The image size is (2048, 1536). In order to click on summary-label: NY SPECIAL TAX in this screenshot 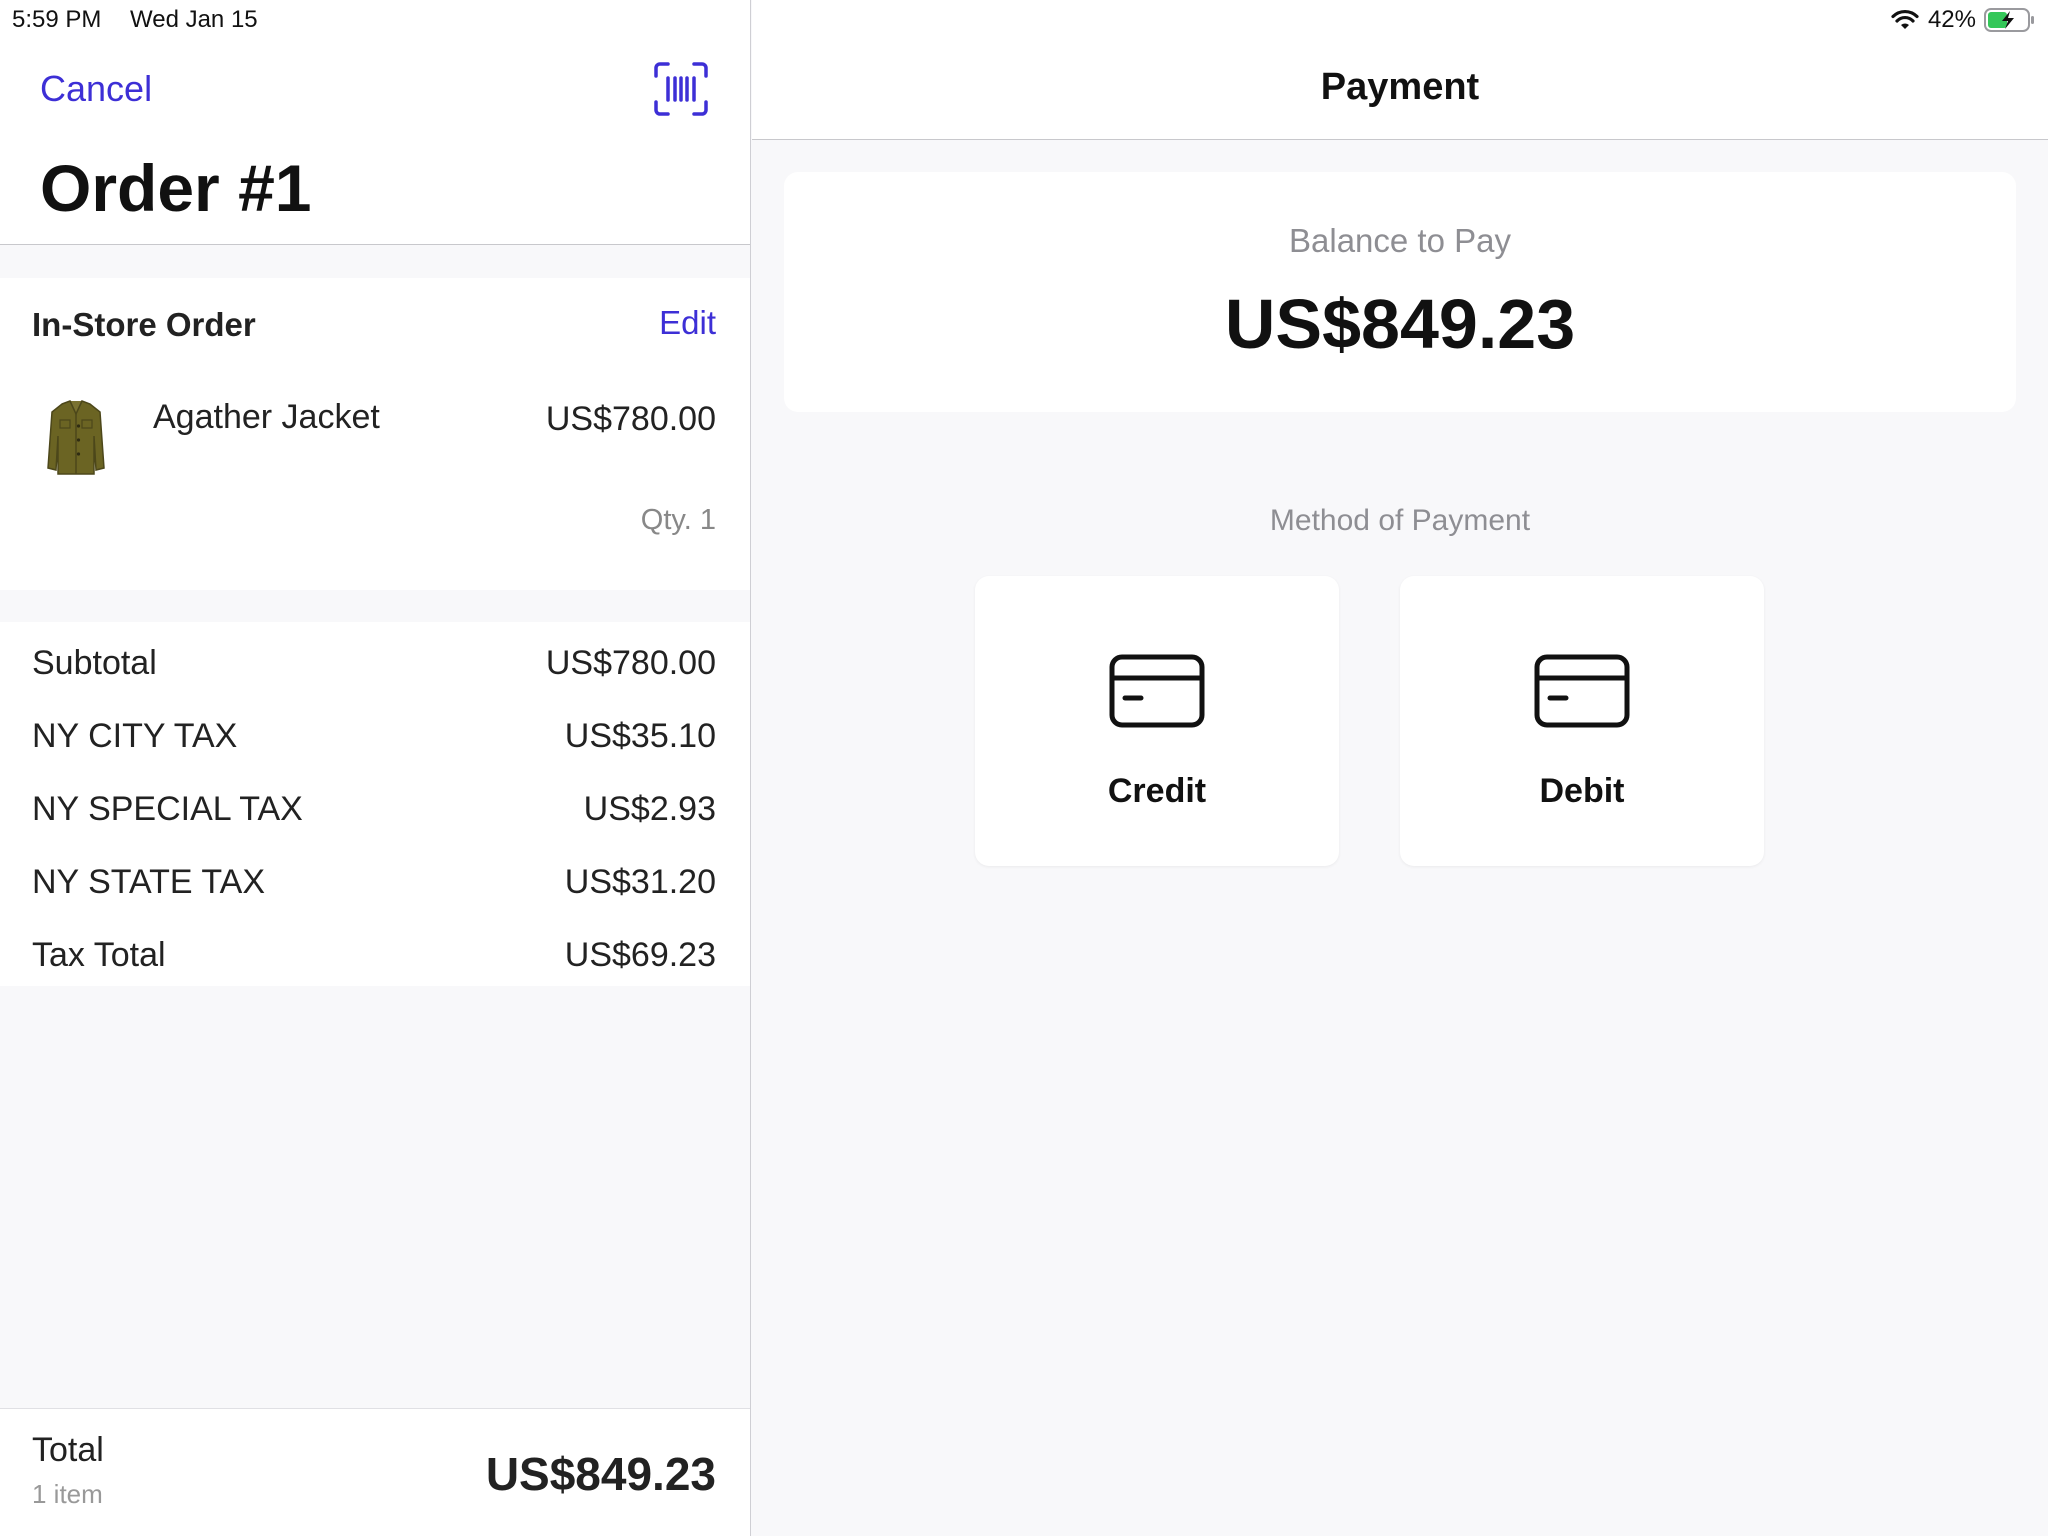, I will do `click(167, 808)`.